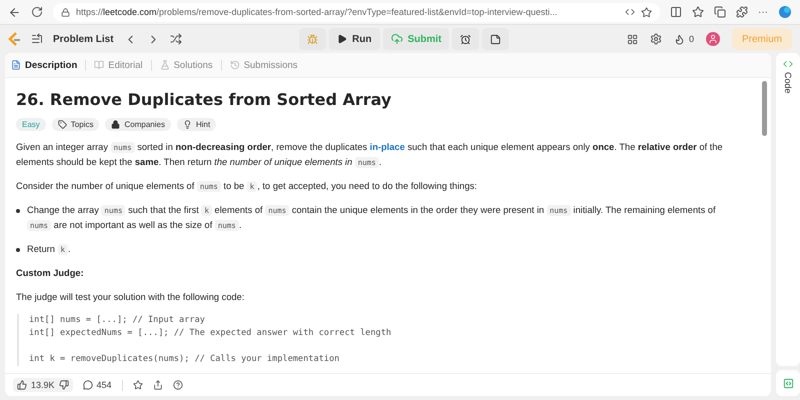  What do you see at coordinates (44, 65) in the screenshot?
I see `panel-tab: Description` at bounding box center [44, 65].